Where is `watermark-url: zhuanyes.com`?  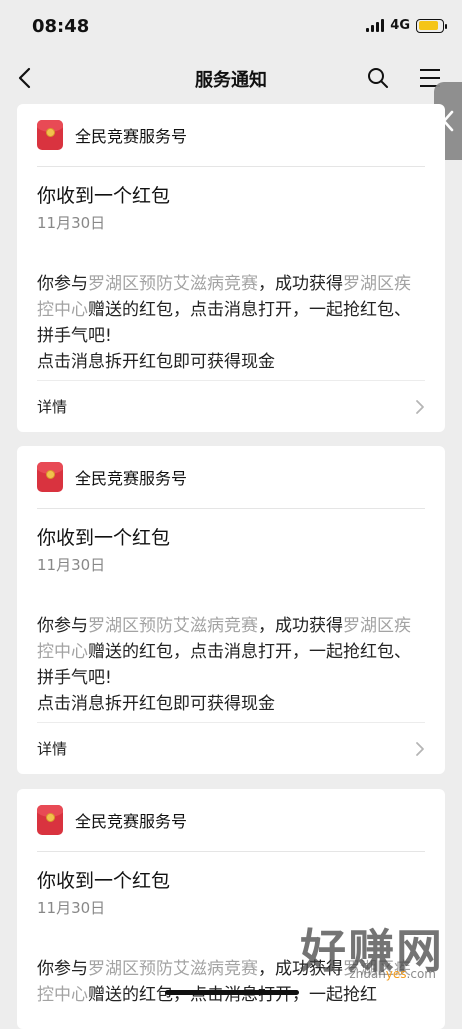 watermark-url: zhuanyes.com is located at coordinates (392, 974).